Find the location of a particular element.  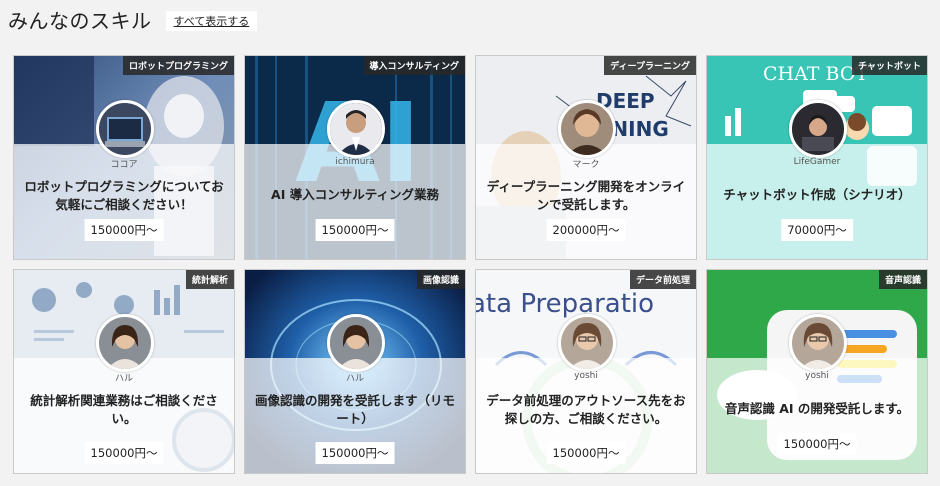

user-name: マーク is located at coordinates (586, 165).